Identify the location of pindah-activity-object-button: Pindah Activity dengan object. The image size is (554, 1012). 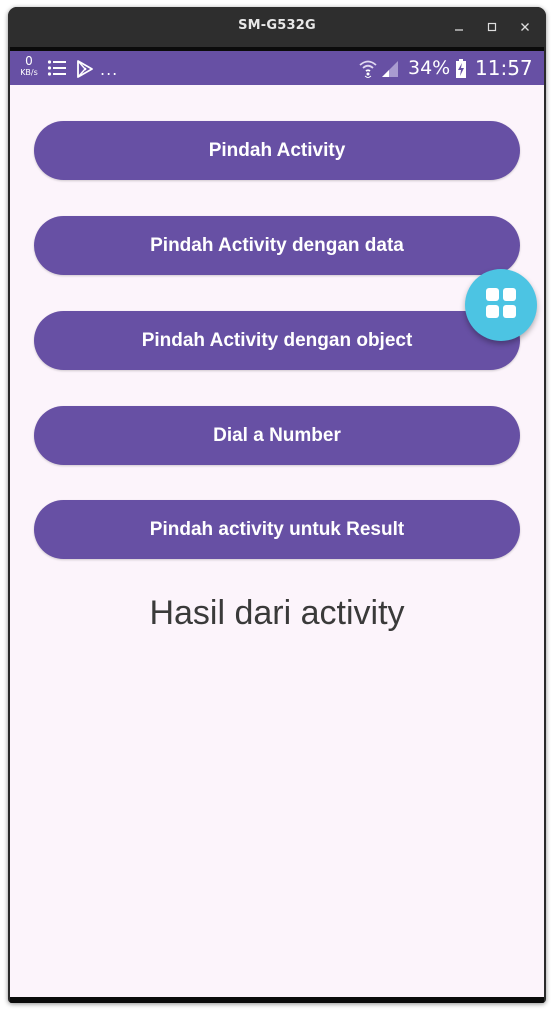
(277, 340).